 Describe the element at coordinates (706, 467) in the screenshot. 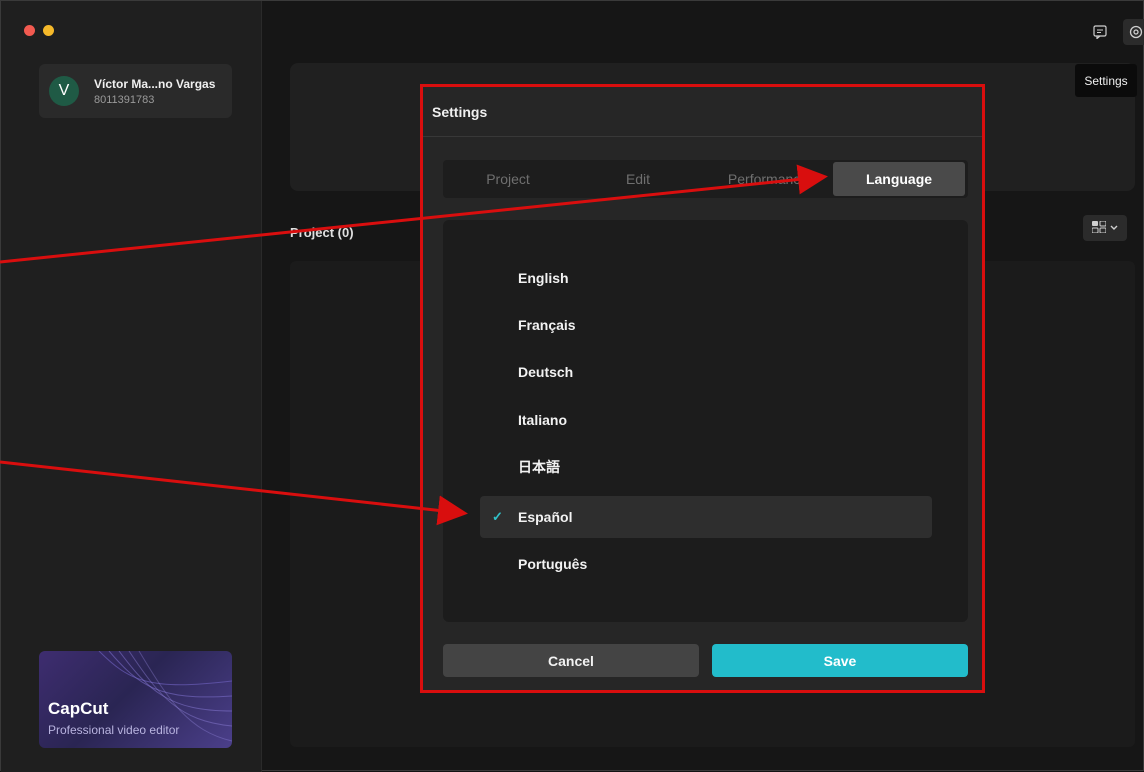

I see `language-option-japanese: 日本語` at that location.